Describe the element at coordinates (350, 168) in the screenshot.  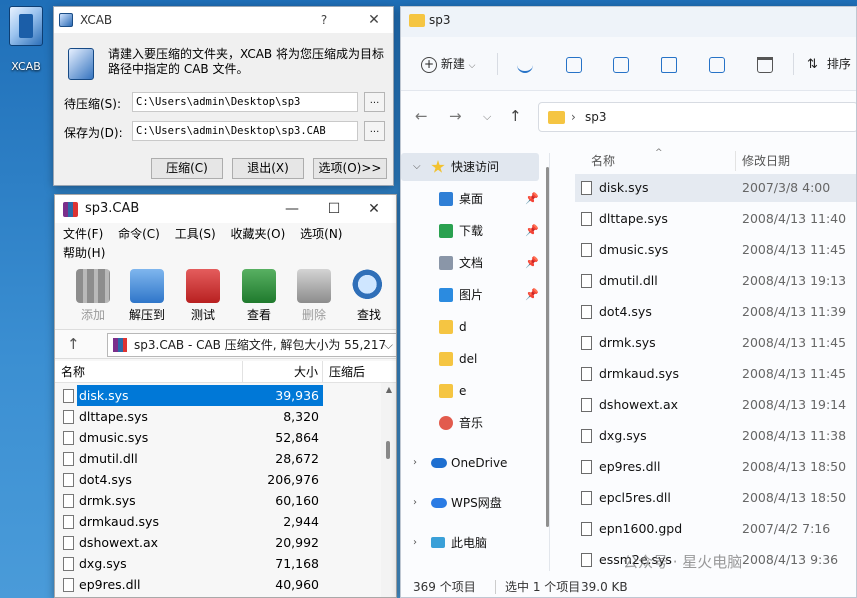
I see `options-button: 选项(O)>>` at that location.